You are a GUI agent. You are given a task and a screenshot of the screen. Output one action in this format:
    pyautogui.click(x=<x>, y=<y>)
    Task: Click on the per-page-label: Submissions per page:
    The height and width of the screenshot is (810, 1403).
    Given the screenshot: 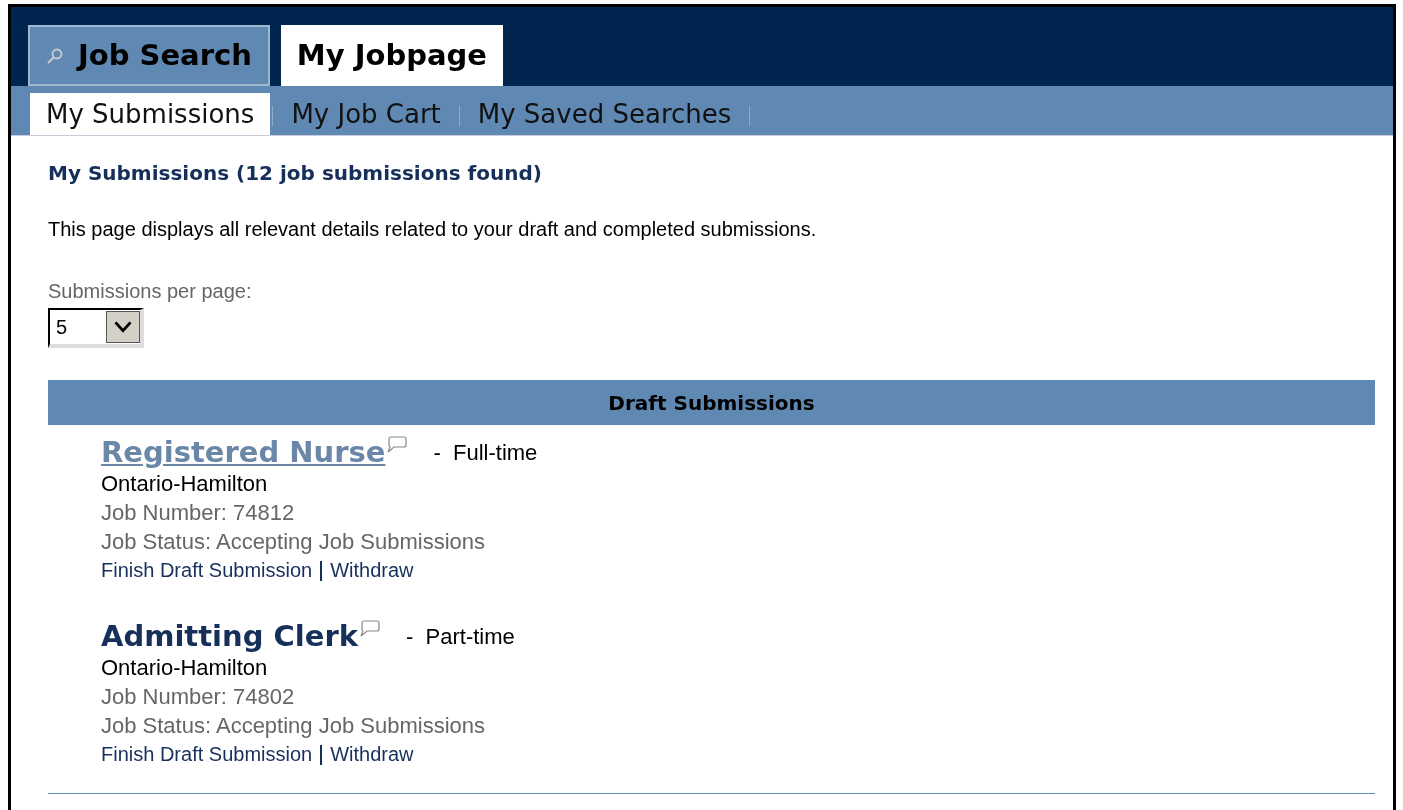 What is the action you would take?
    pyautogui.click(x=150, y=291)
    